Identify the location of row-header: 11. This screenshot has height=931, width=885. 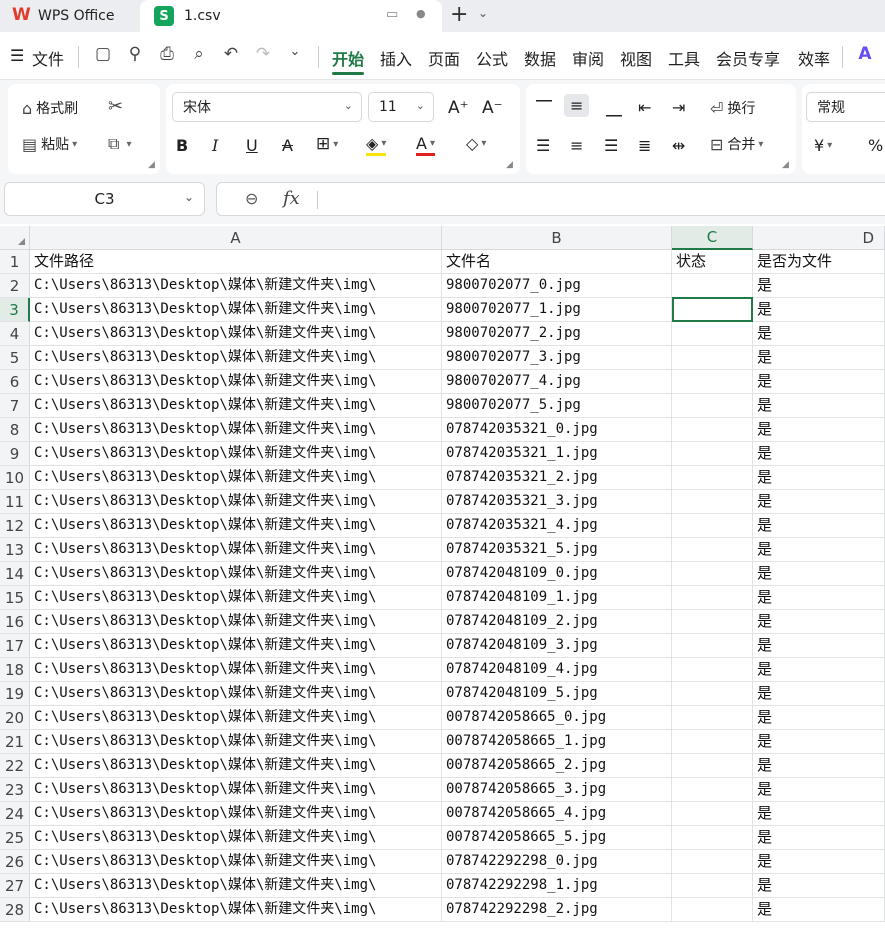
(15, 502).